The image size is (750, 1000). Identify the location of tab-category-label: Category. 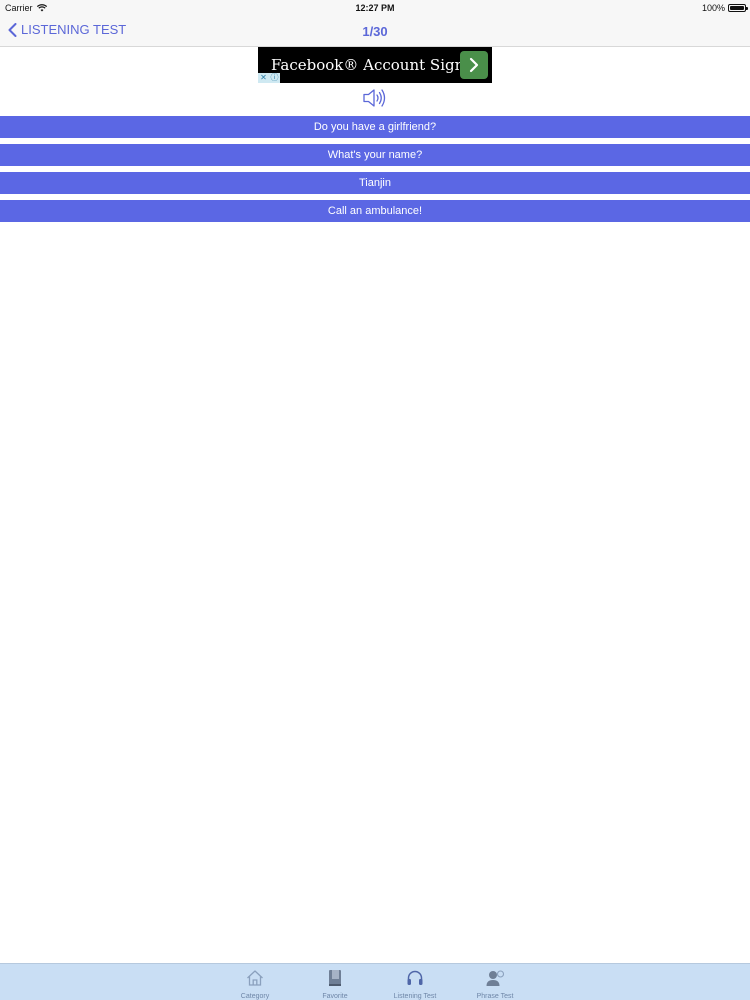
(255, 996).